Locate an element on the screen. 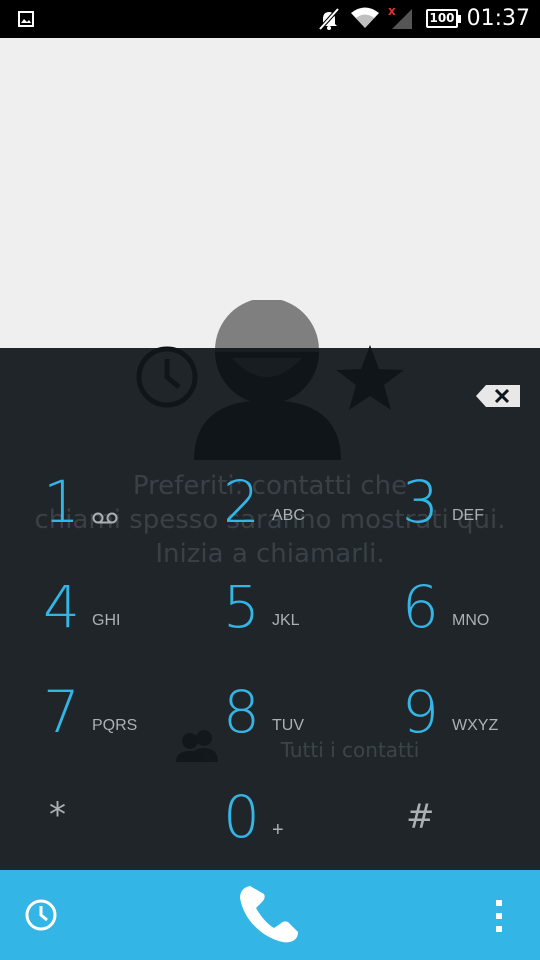  wifi-icon is located at coordinates (365, 17).